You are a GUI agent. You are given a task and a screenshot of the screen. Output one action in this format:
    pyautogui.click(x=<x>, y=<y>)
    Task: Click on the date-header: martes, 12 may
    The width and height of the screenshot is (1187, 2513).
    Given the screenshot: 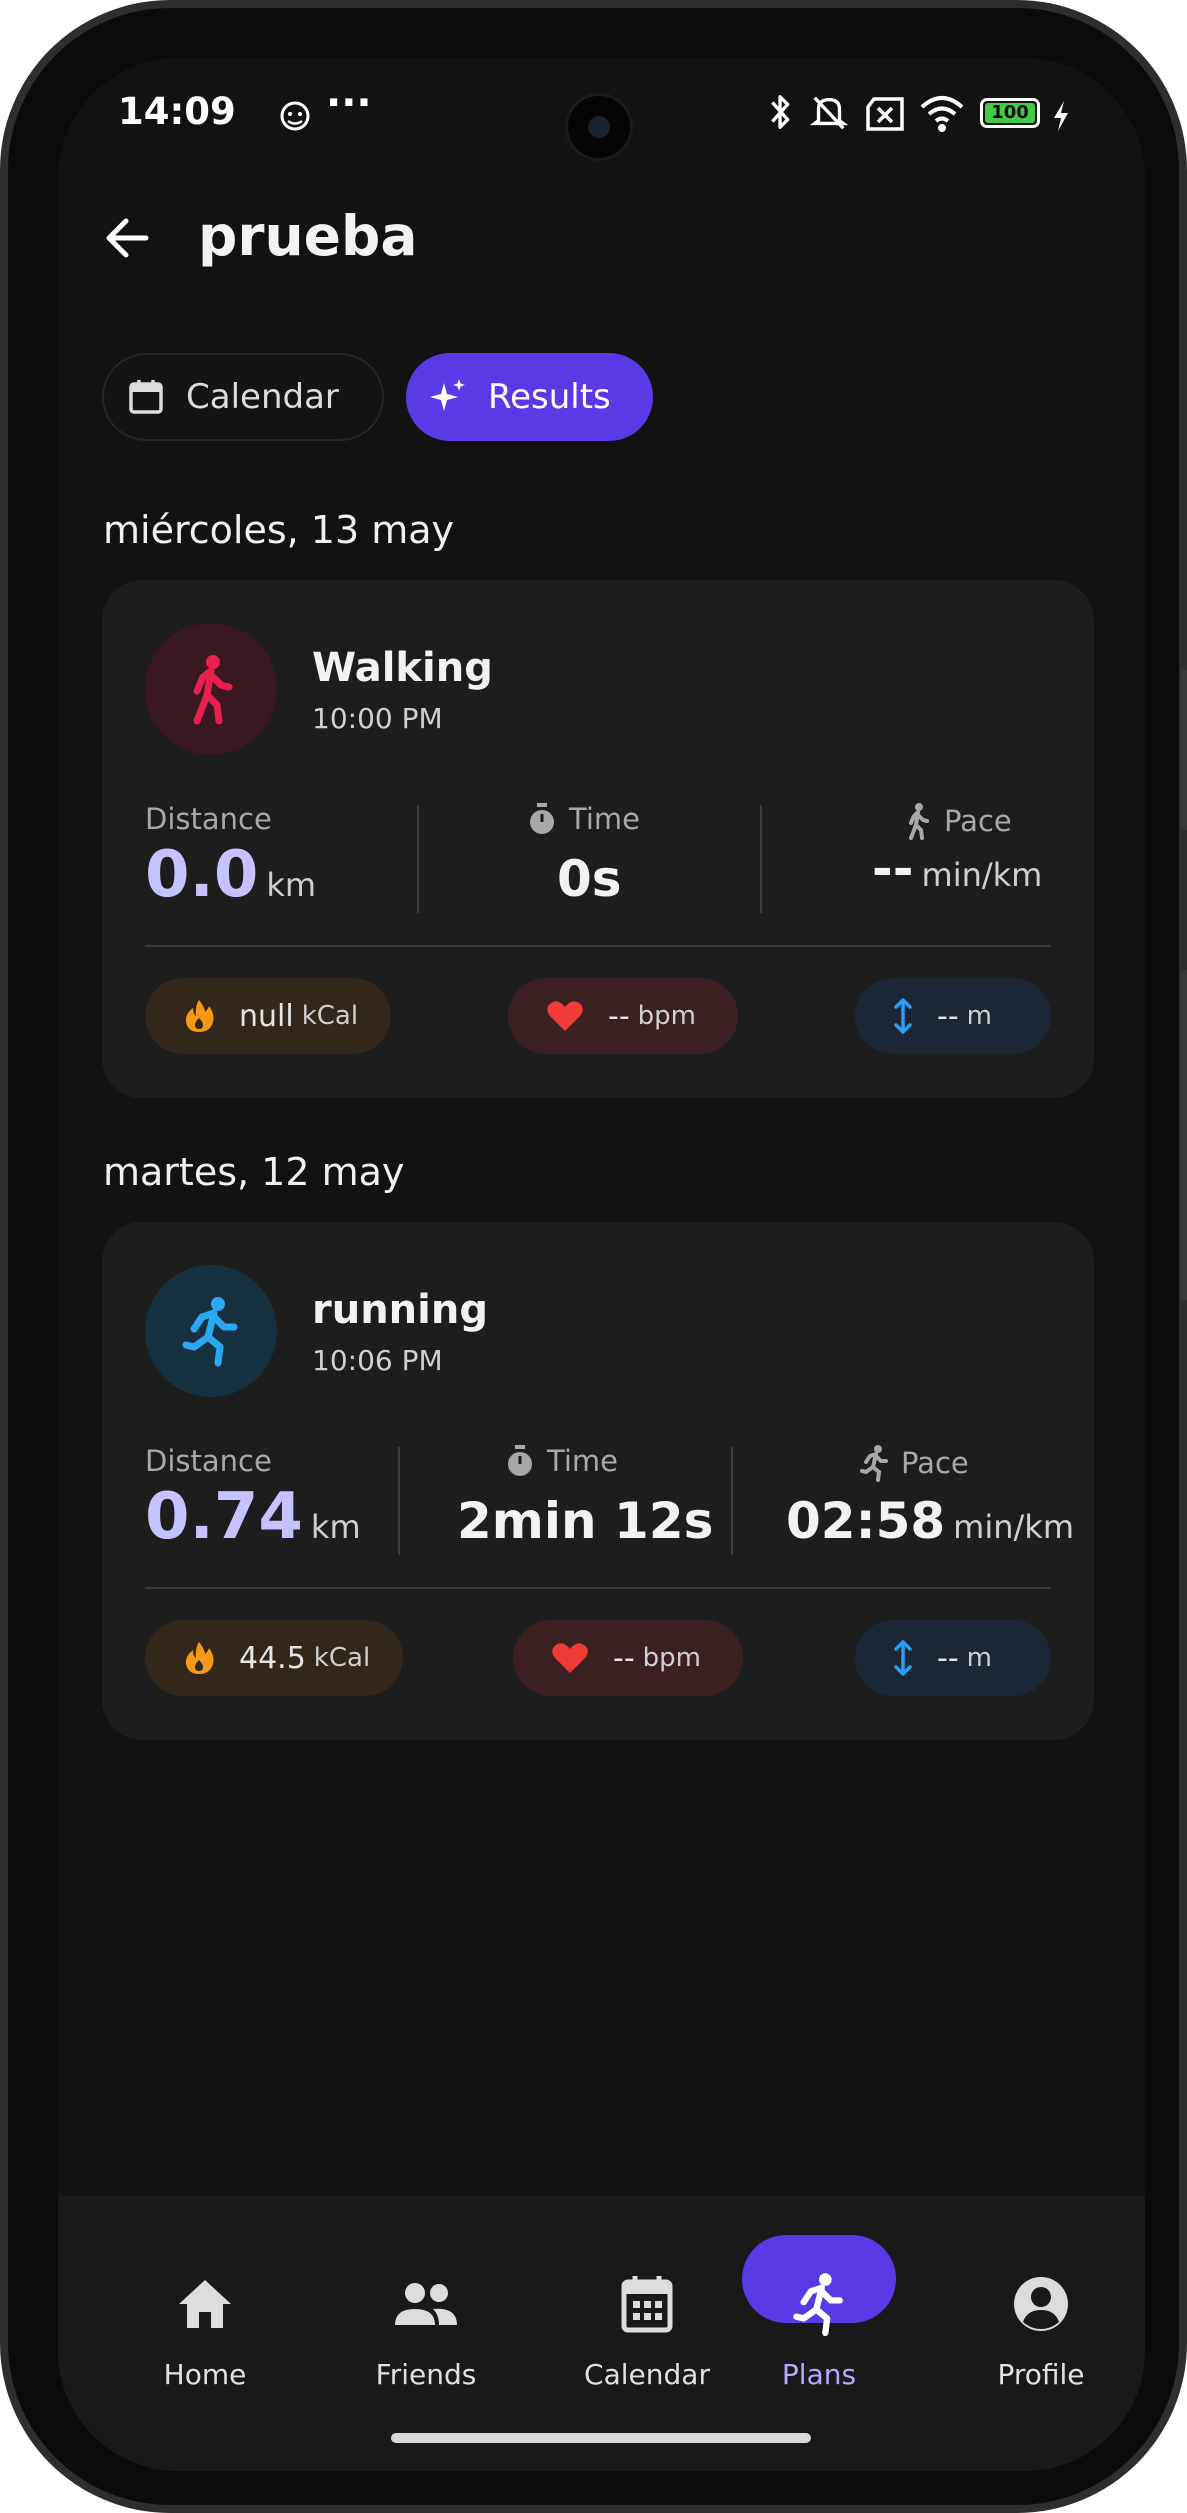 What is the action you would take?
    pyautogui.click(x=254, y=1172)
    